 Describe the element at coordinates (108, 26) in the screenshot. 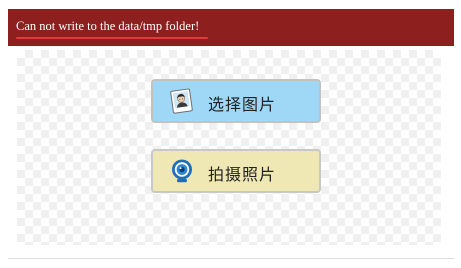

I see `error-message: Can not write to the data/tmp folder!` at that location.